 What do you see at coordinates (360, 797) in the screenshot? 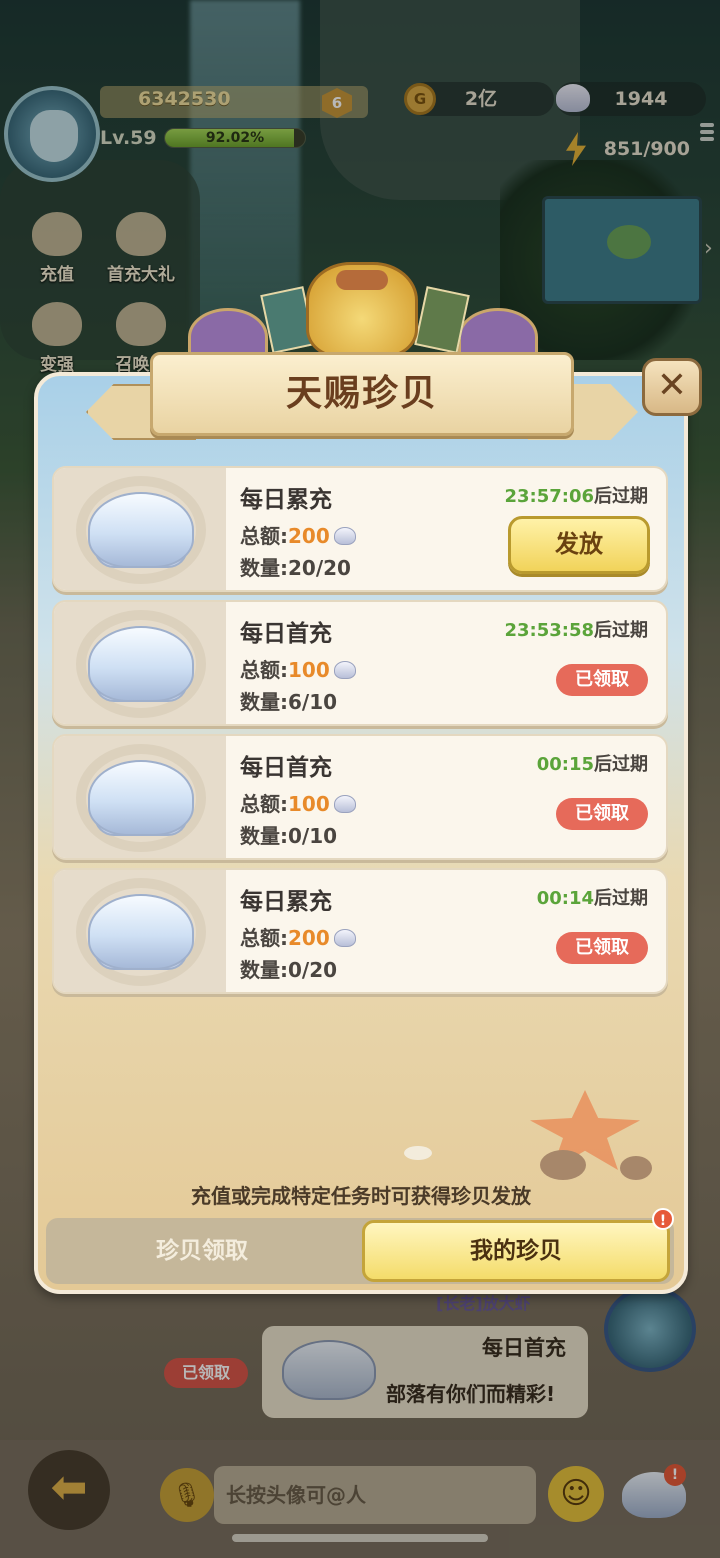
I see `shell-card: 每日首充 总额:100 数量:0/10 00:15后过期 已领取` at bounding box center [360, 797].